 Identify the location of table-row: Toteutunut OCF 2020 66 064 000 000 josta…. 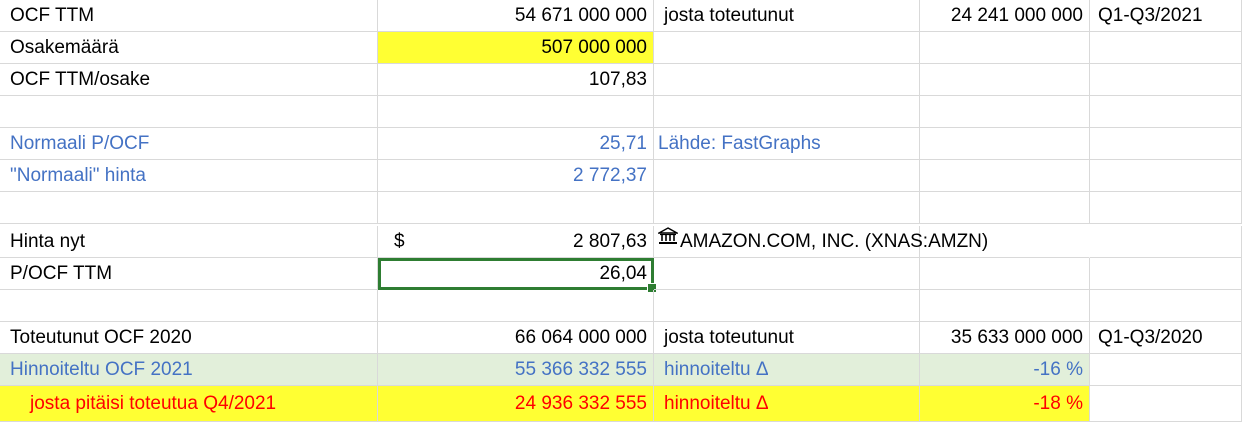
(621, 338).